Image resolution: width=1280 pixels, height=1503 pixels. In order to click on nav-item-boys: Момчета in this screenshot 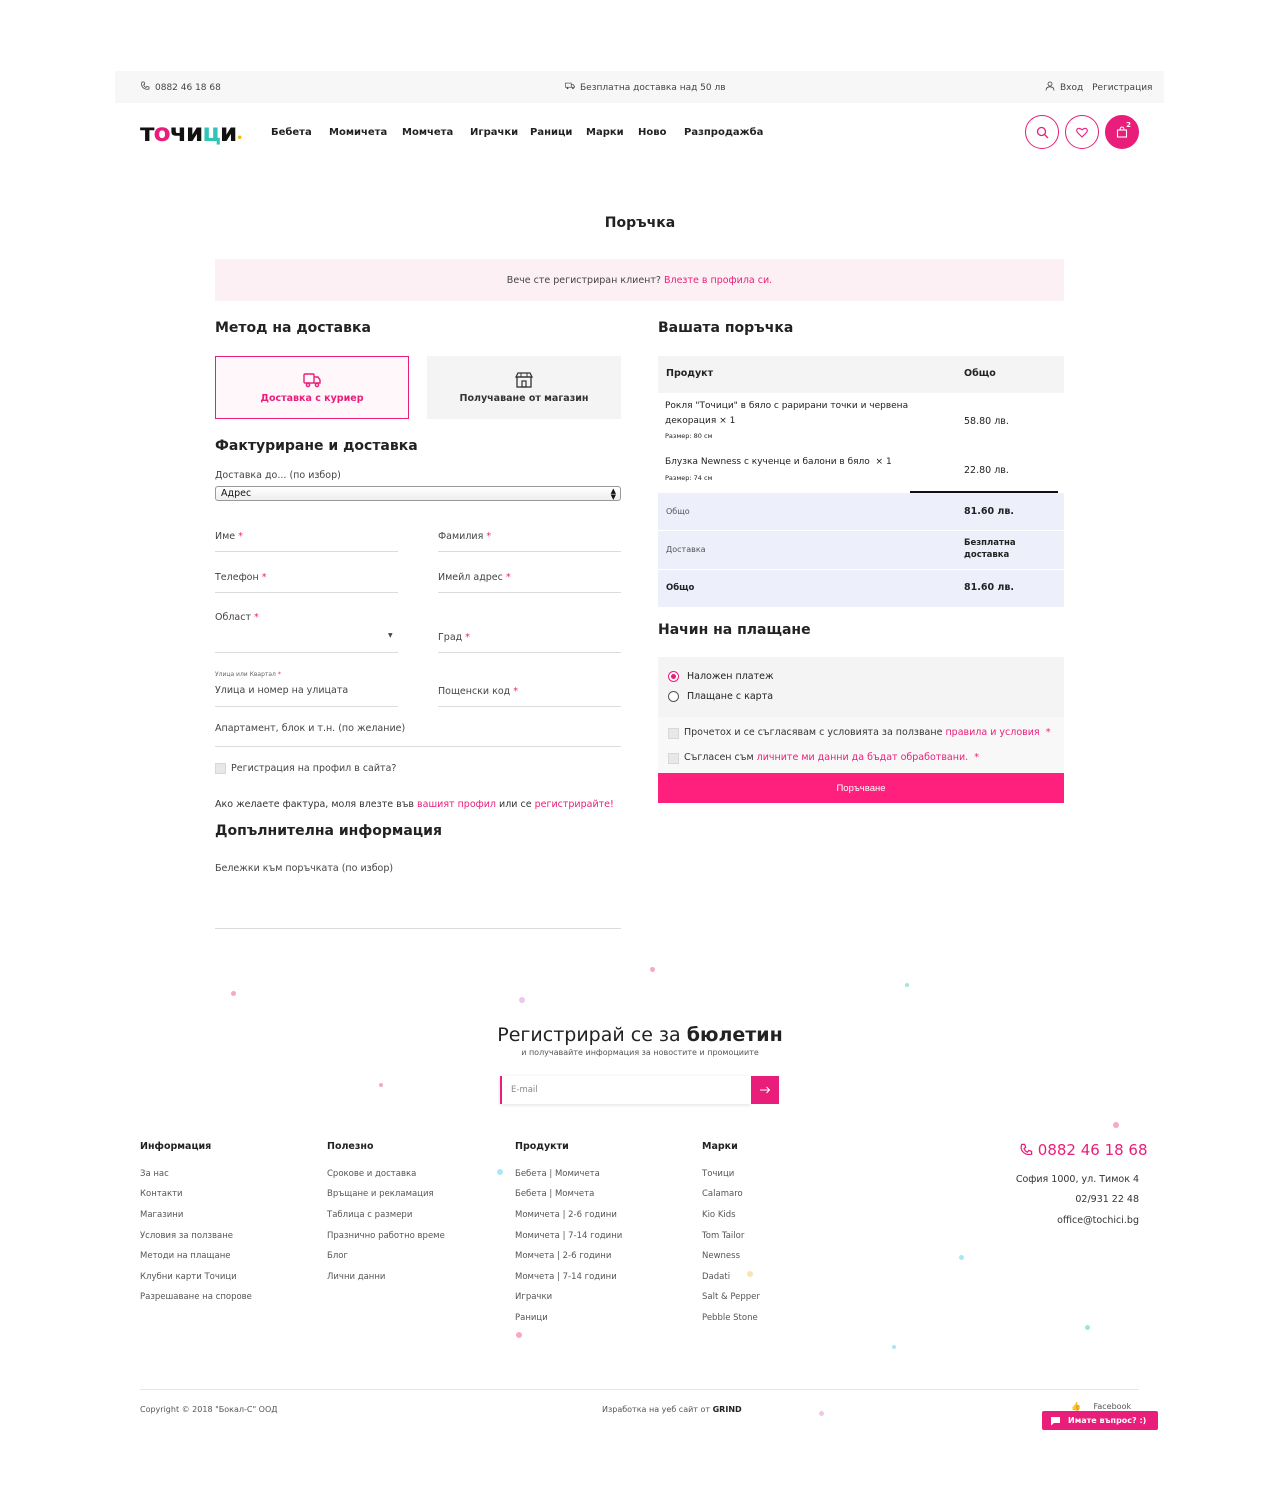, I will do `click(427, 132)`.